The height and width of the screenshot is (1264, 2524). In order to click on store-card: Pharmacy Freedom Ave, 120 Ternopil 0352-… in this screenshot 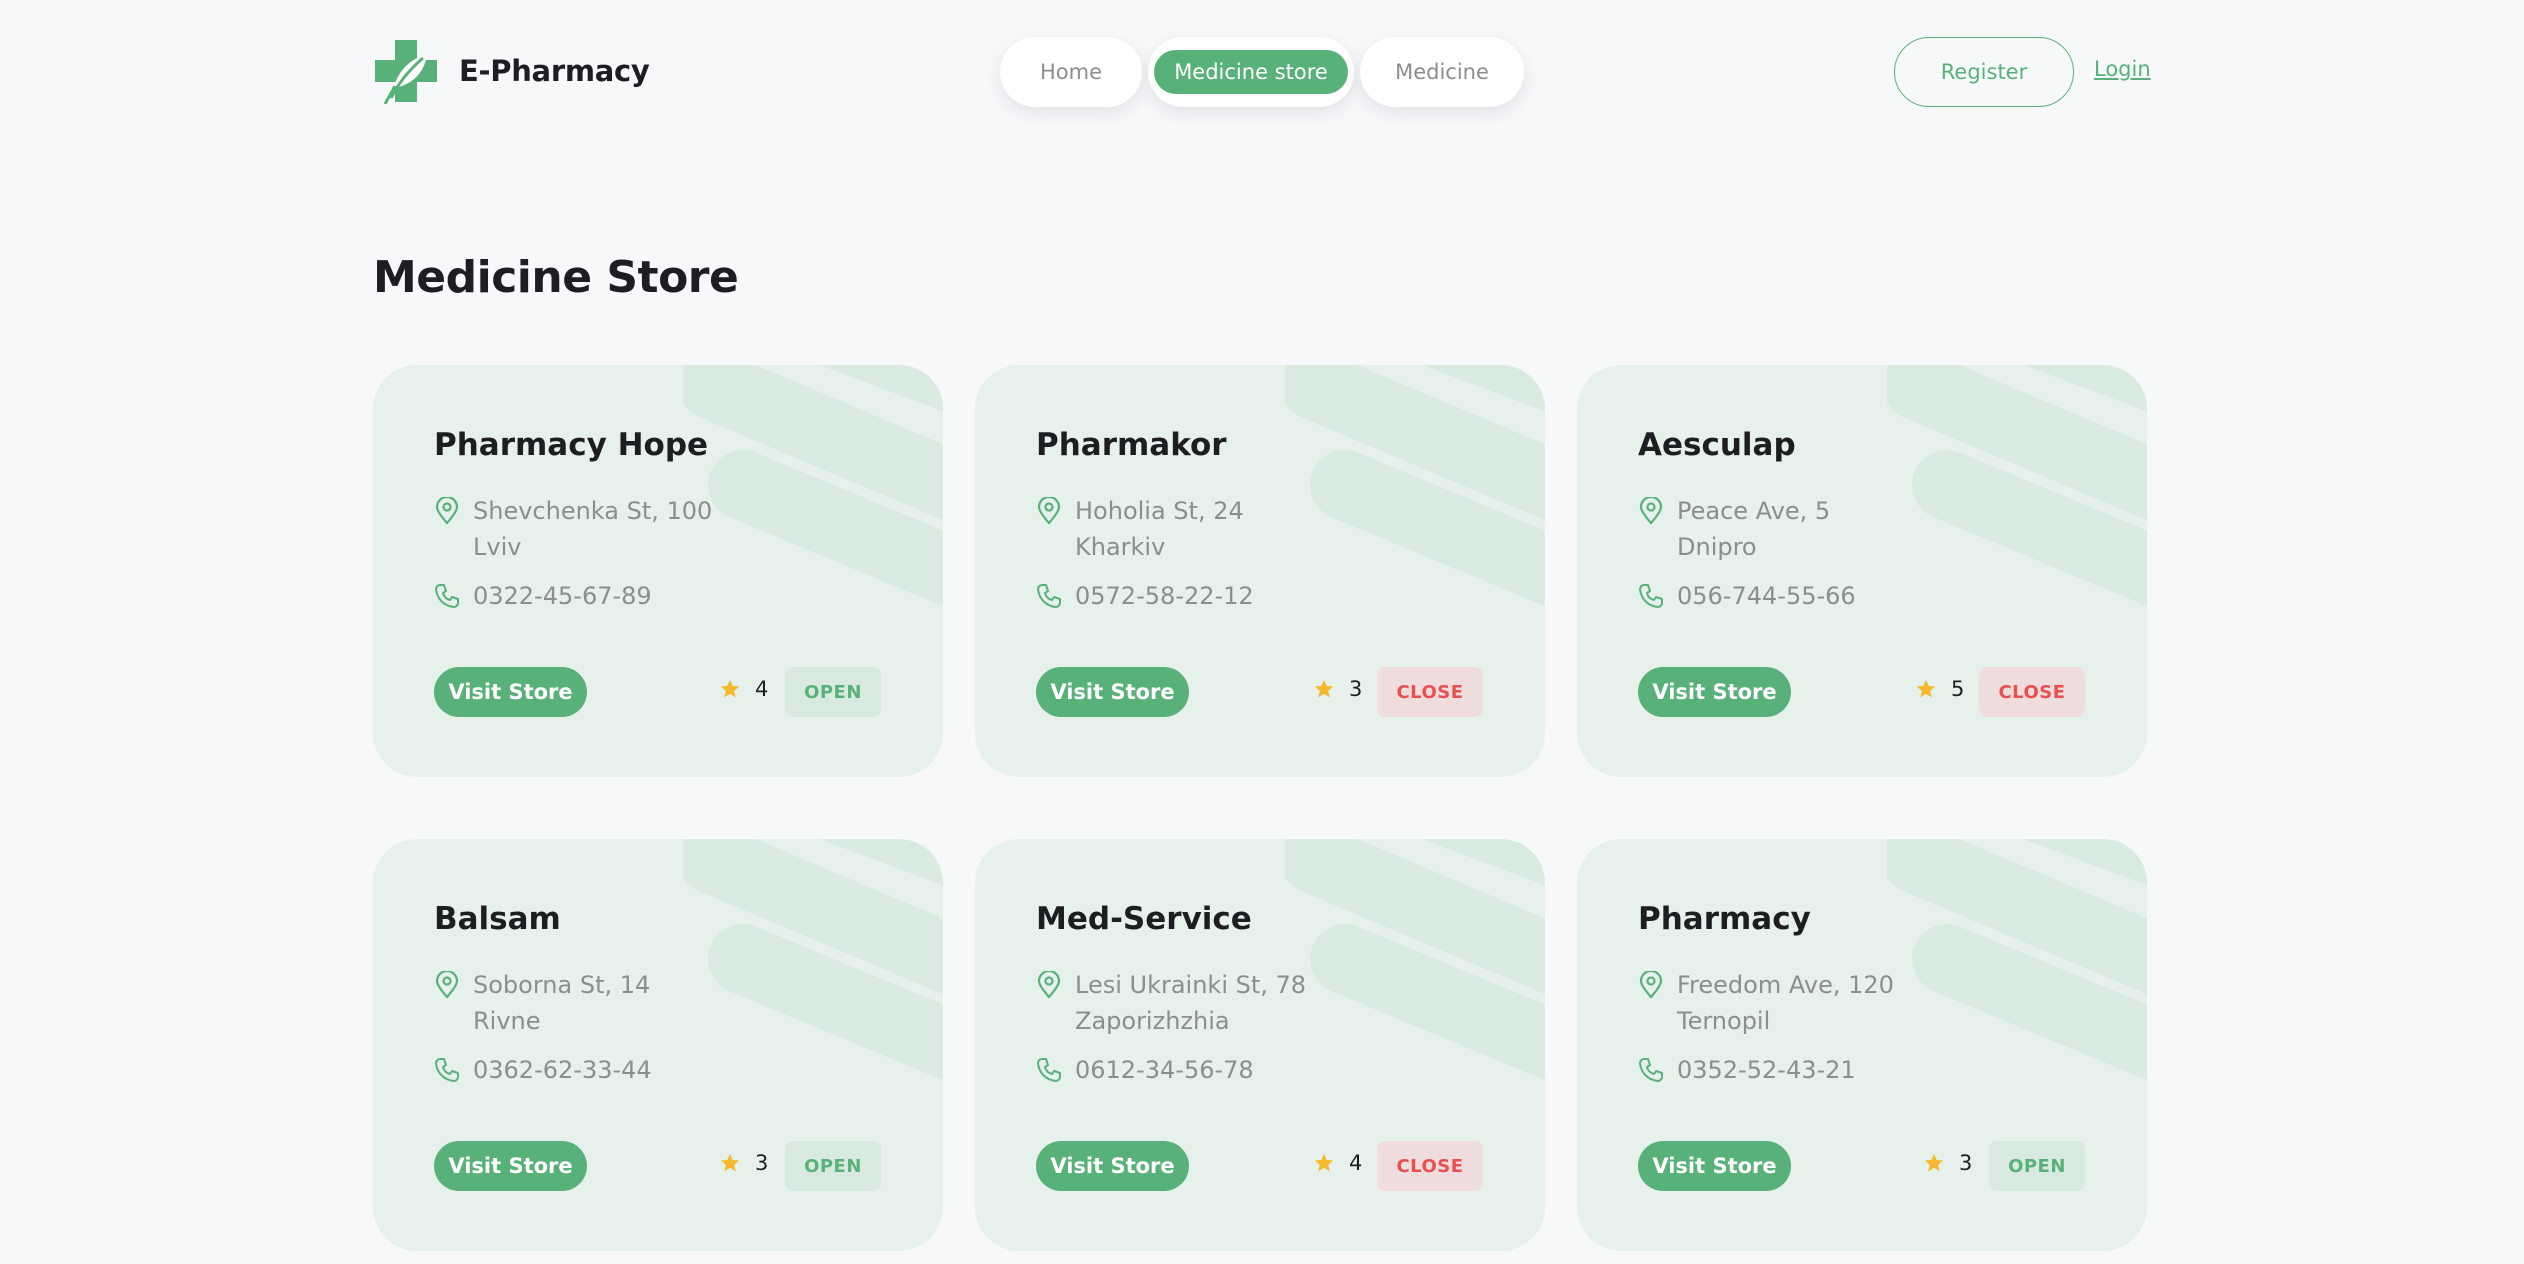, I will do `click(1862, 1045)`.